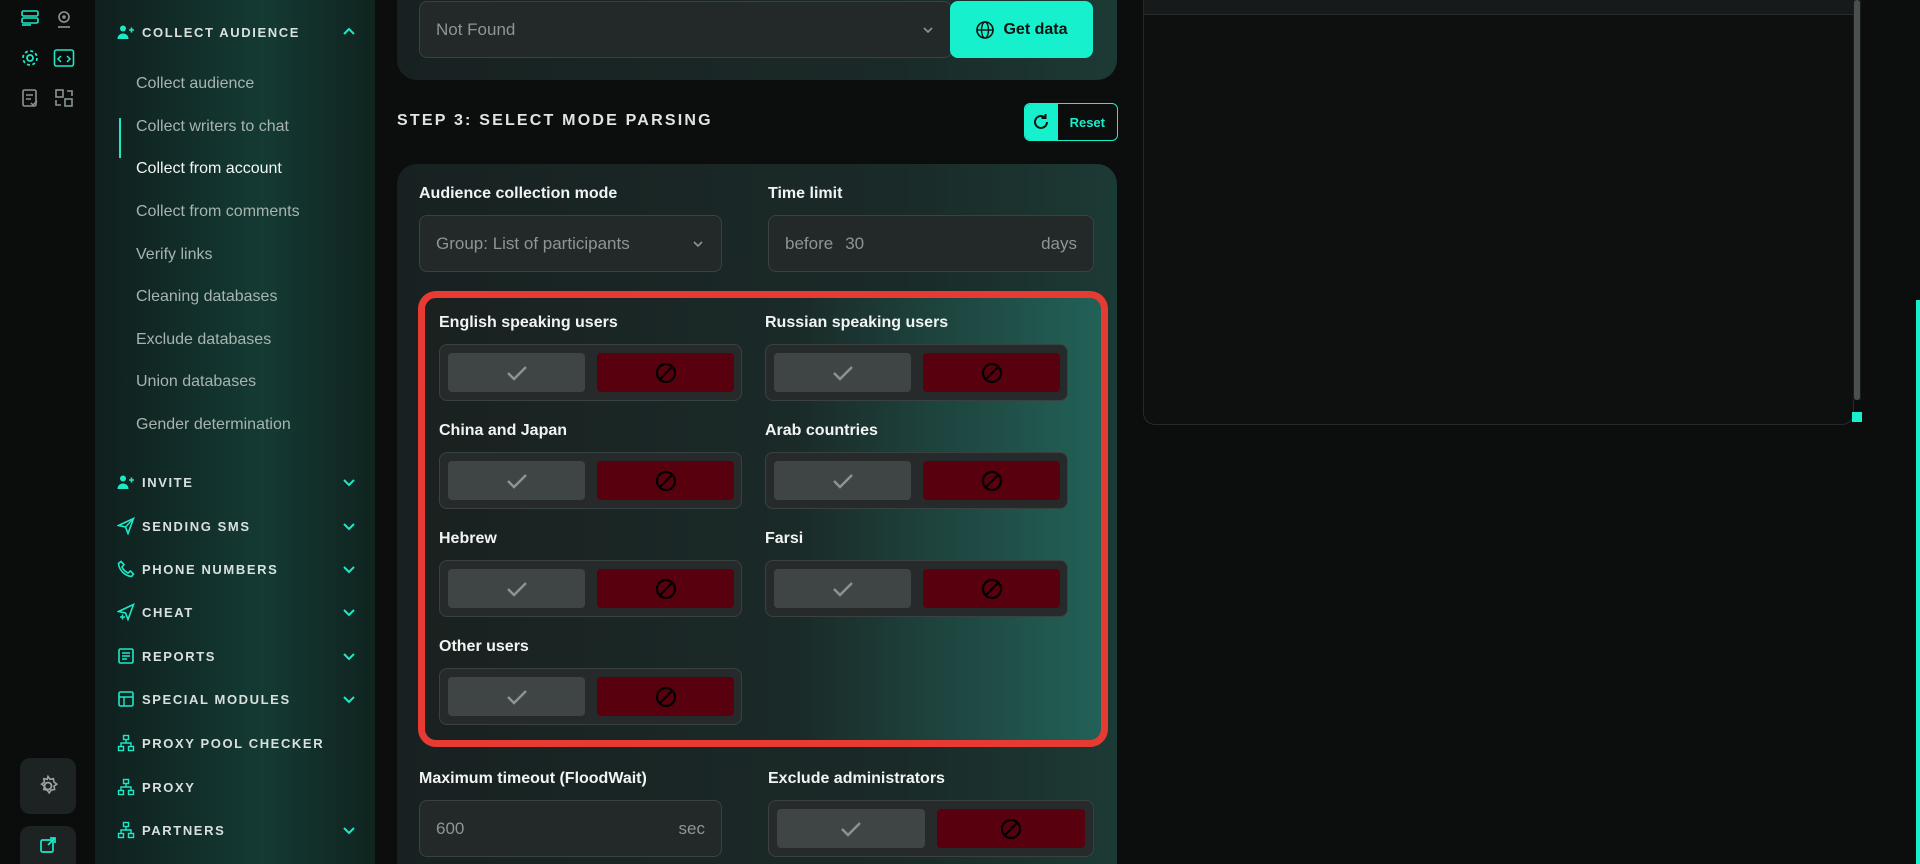  Describe the element at coordinates (237, 656) in the screenshot. I see `sidebar-section-reports: REPORTS` at that location.